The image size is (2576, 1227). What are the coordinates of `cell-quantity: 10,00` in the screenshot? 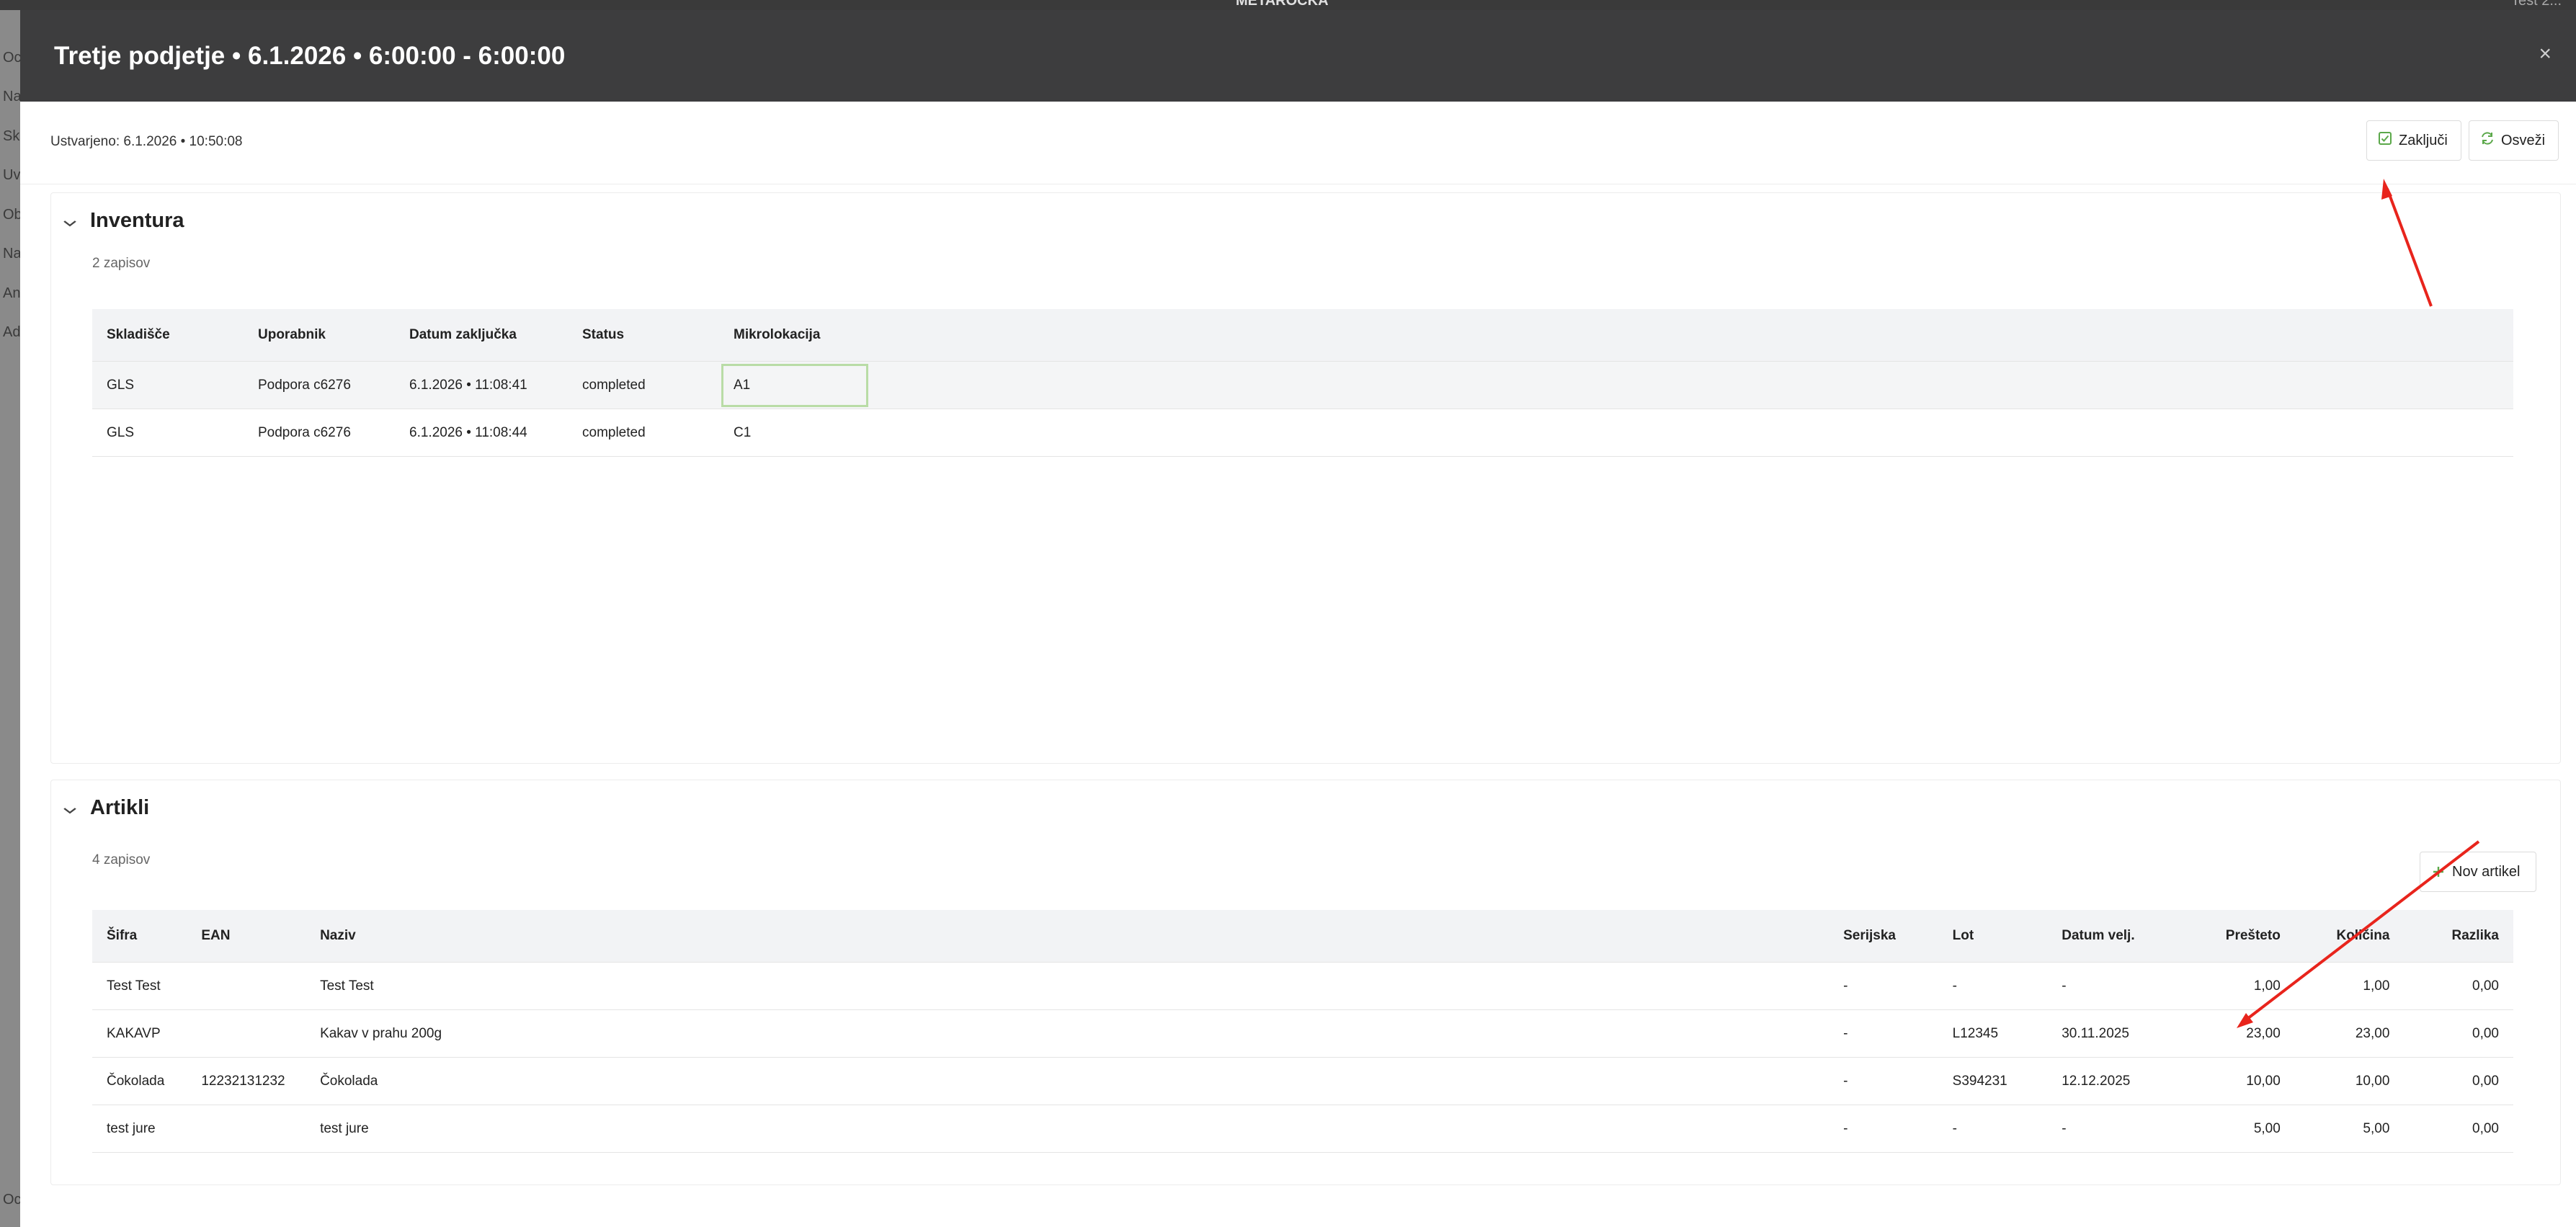 It's located at (2349, 1081).